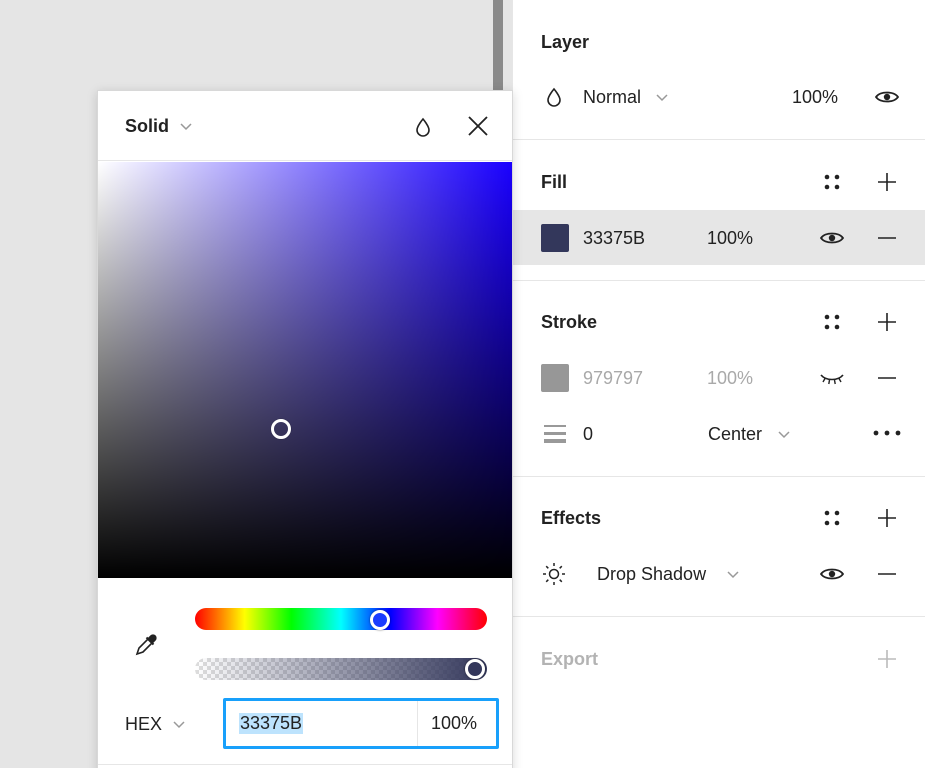 This screenshot has width=925, height=768. What do you see at coordinates (554, 182) in the screenshot?
I see `fill-section-title: Fill` at bounding box center [554, 182].